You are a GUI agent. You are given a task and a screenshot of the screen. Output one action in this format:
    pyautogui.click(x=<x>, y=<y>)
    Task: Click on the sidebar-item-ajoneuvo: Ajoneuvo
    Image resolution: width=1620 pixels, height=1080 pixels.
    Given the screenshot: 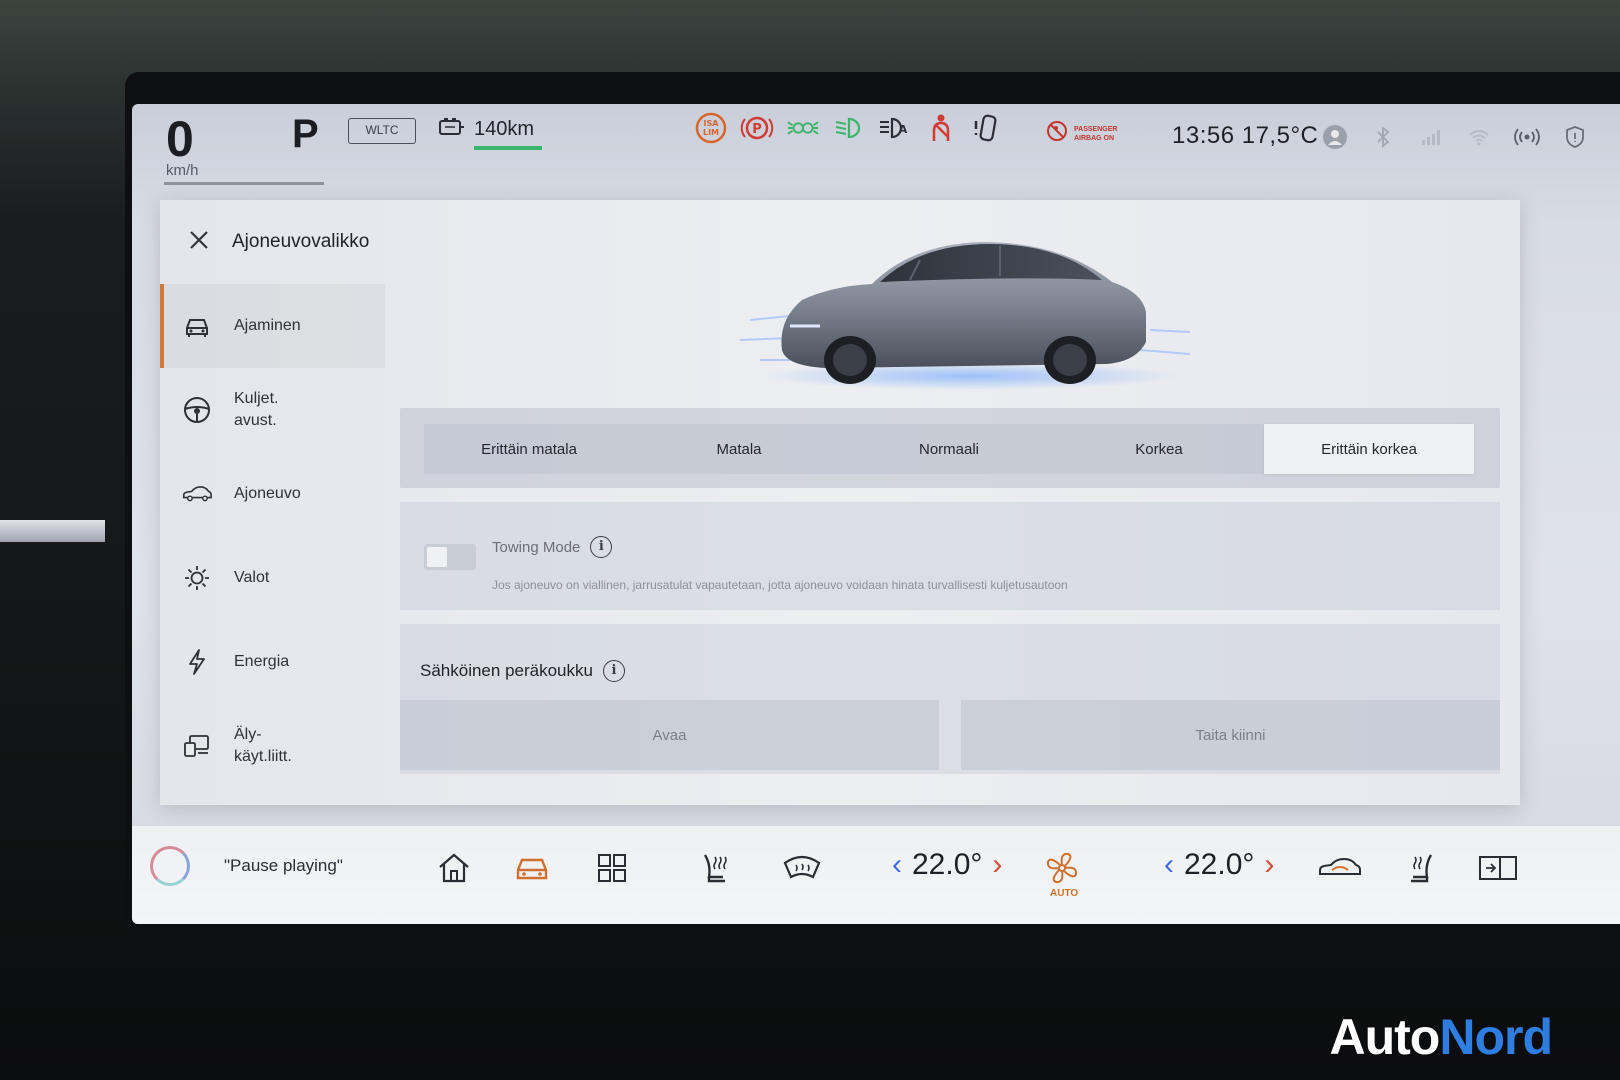 What is the action you would take?
    pyautogui.click(x=272, y=494)
    